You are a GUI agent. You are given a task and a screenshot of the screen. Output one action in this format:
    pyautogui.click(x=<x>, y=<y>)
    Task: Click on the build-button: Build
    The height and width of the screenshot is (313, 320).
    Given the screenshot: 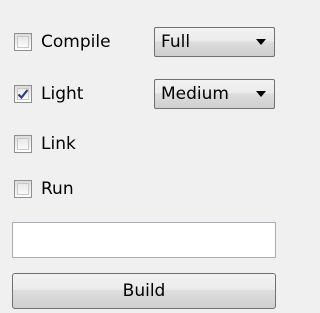 What is the action you would take?
    pyautogui.click(x=144, y=291)
    